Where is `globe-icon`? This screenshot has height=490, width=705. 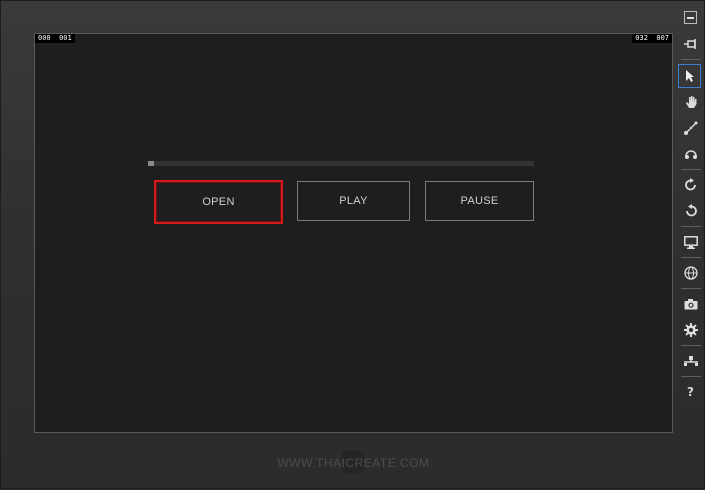
globe-icon is located at coordinates (690, 273).